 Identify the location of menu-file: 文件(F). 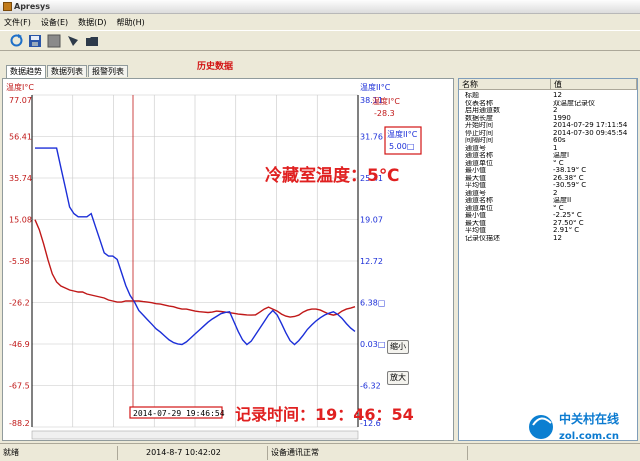
(17, 22).